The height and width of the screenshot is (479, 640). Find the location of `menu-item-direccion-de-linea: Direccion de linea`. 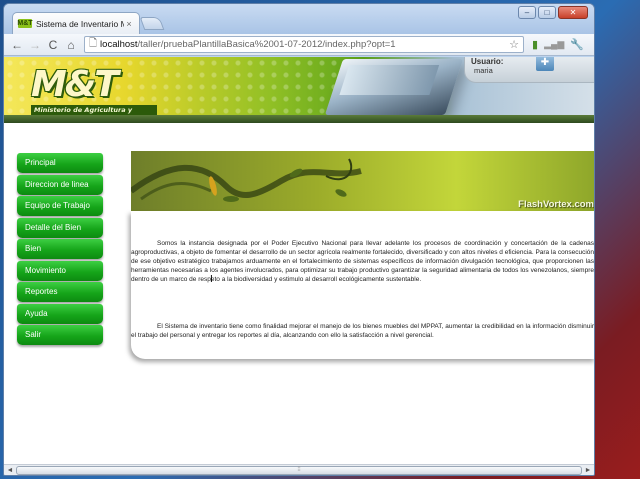

menu-item-direccion-de-linea: Direccion de linea is located at coordinates (60, 184).